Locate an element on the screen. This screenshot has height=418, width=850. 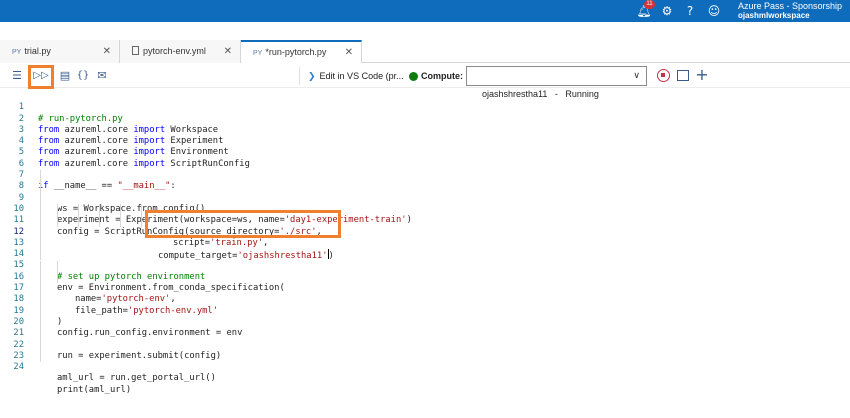
code-line: 13 is located at coordinates (425, 237).